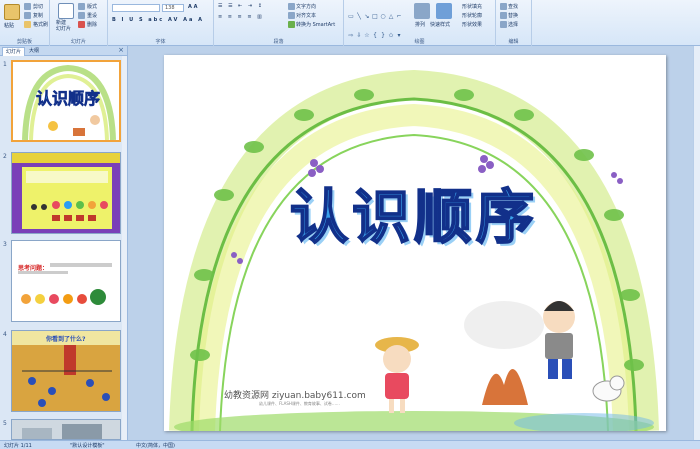 The image size is (700, 449). Describe the element at coordinates (62, 431) in the screenshot. I see `slide-5-preview` at that location.